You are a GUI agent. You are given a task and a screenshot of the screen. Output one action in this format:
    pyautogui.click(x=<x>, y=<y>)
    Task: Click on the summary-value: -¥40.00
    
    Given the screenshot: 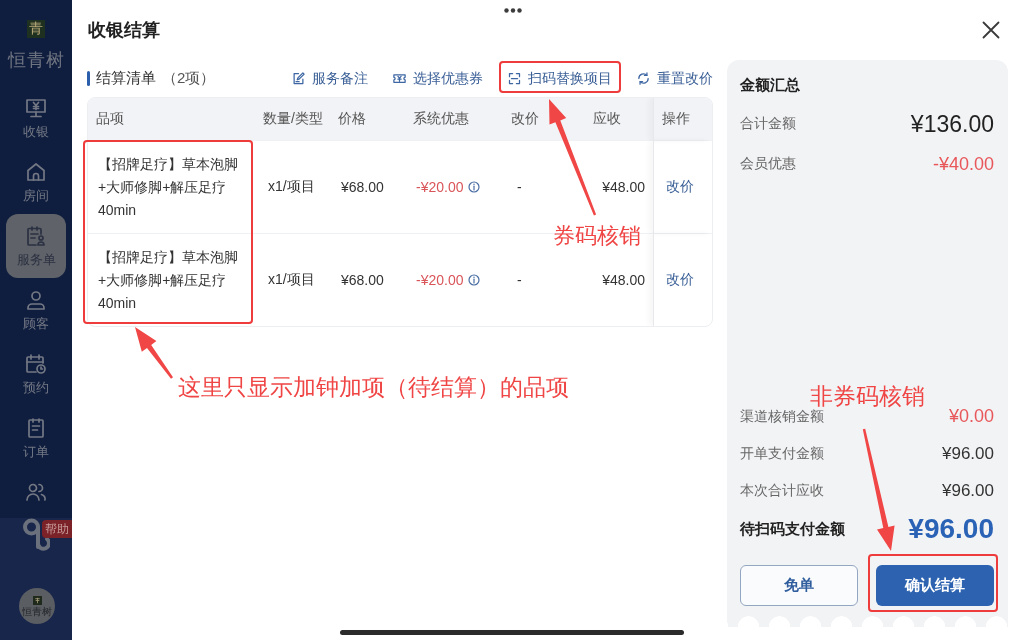 What is the action you would take?
    pyautogui.click(x=963, y=164)
    